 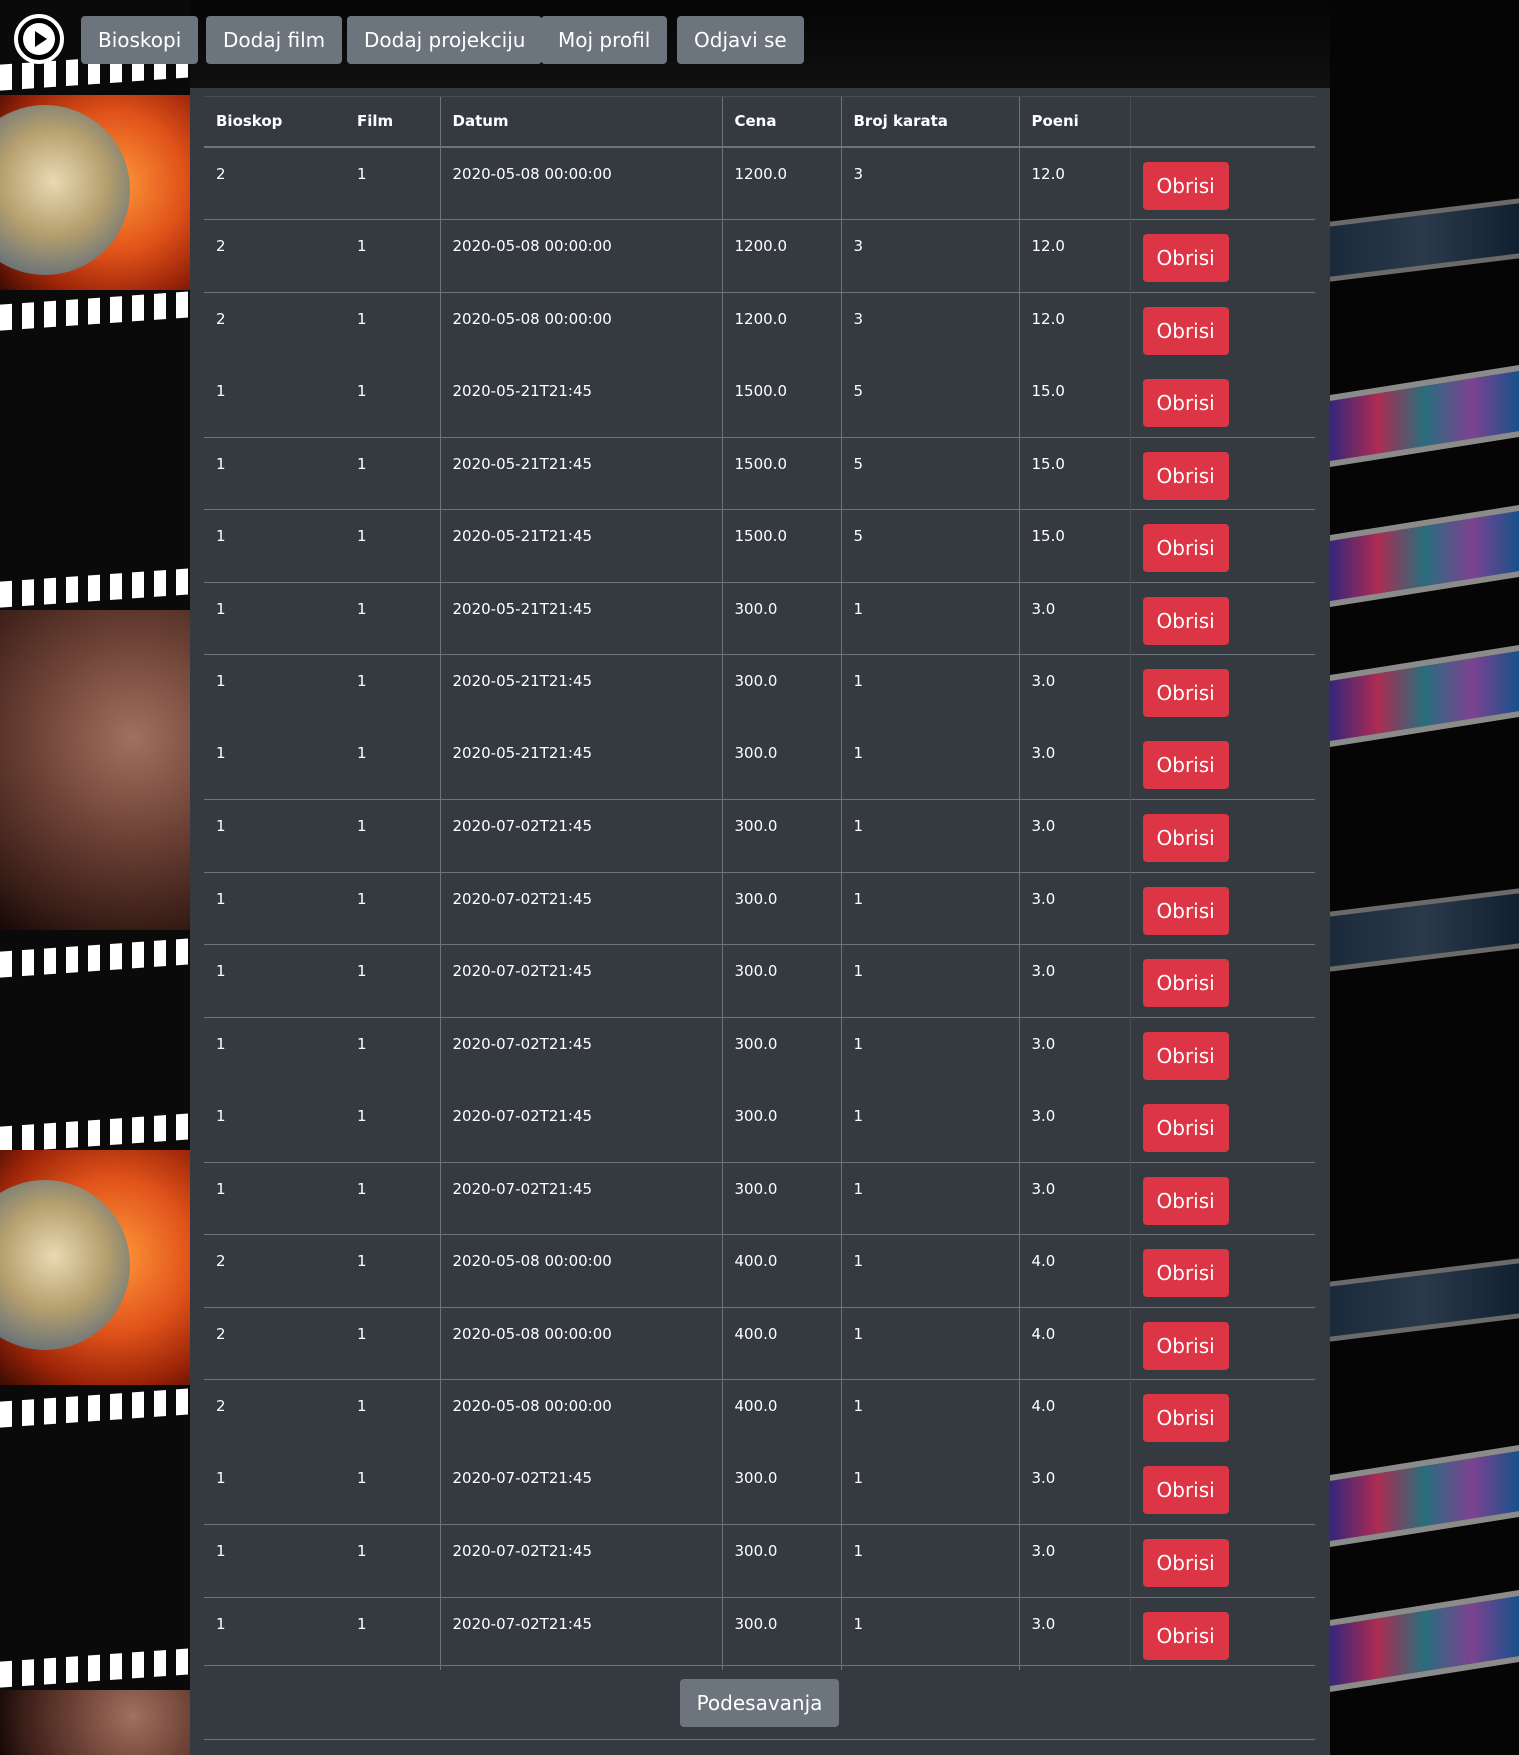 I want to click on nav-moj-profil-button: Moj profil, so click(x=604, y=40).